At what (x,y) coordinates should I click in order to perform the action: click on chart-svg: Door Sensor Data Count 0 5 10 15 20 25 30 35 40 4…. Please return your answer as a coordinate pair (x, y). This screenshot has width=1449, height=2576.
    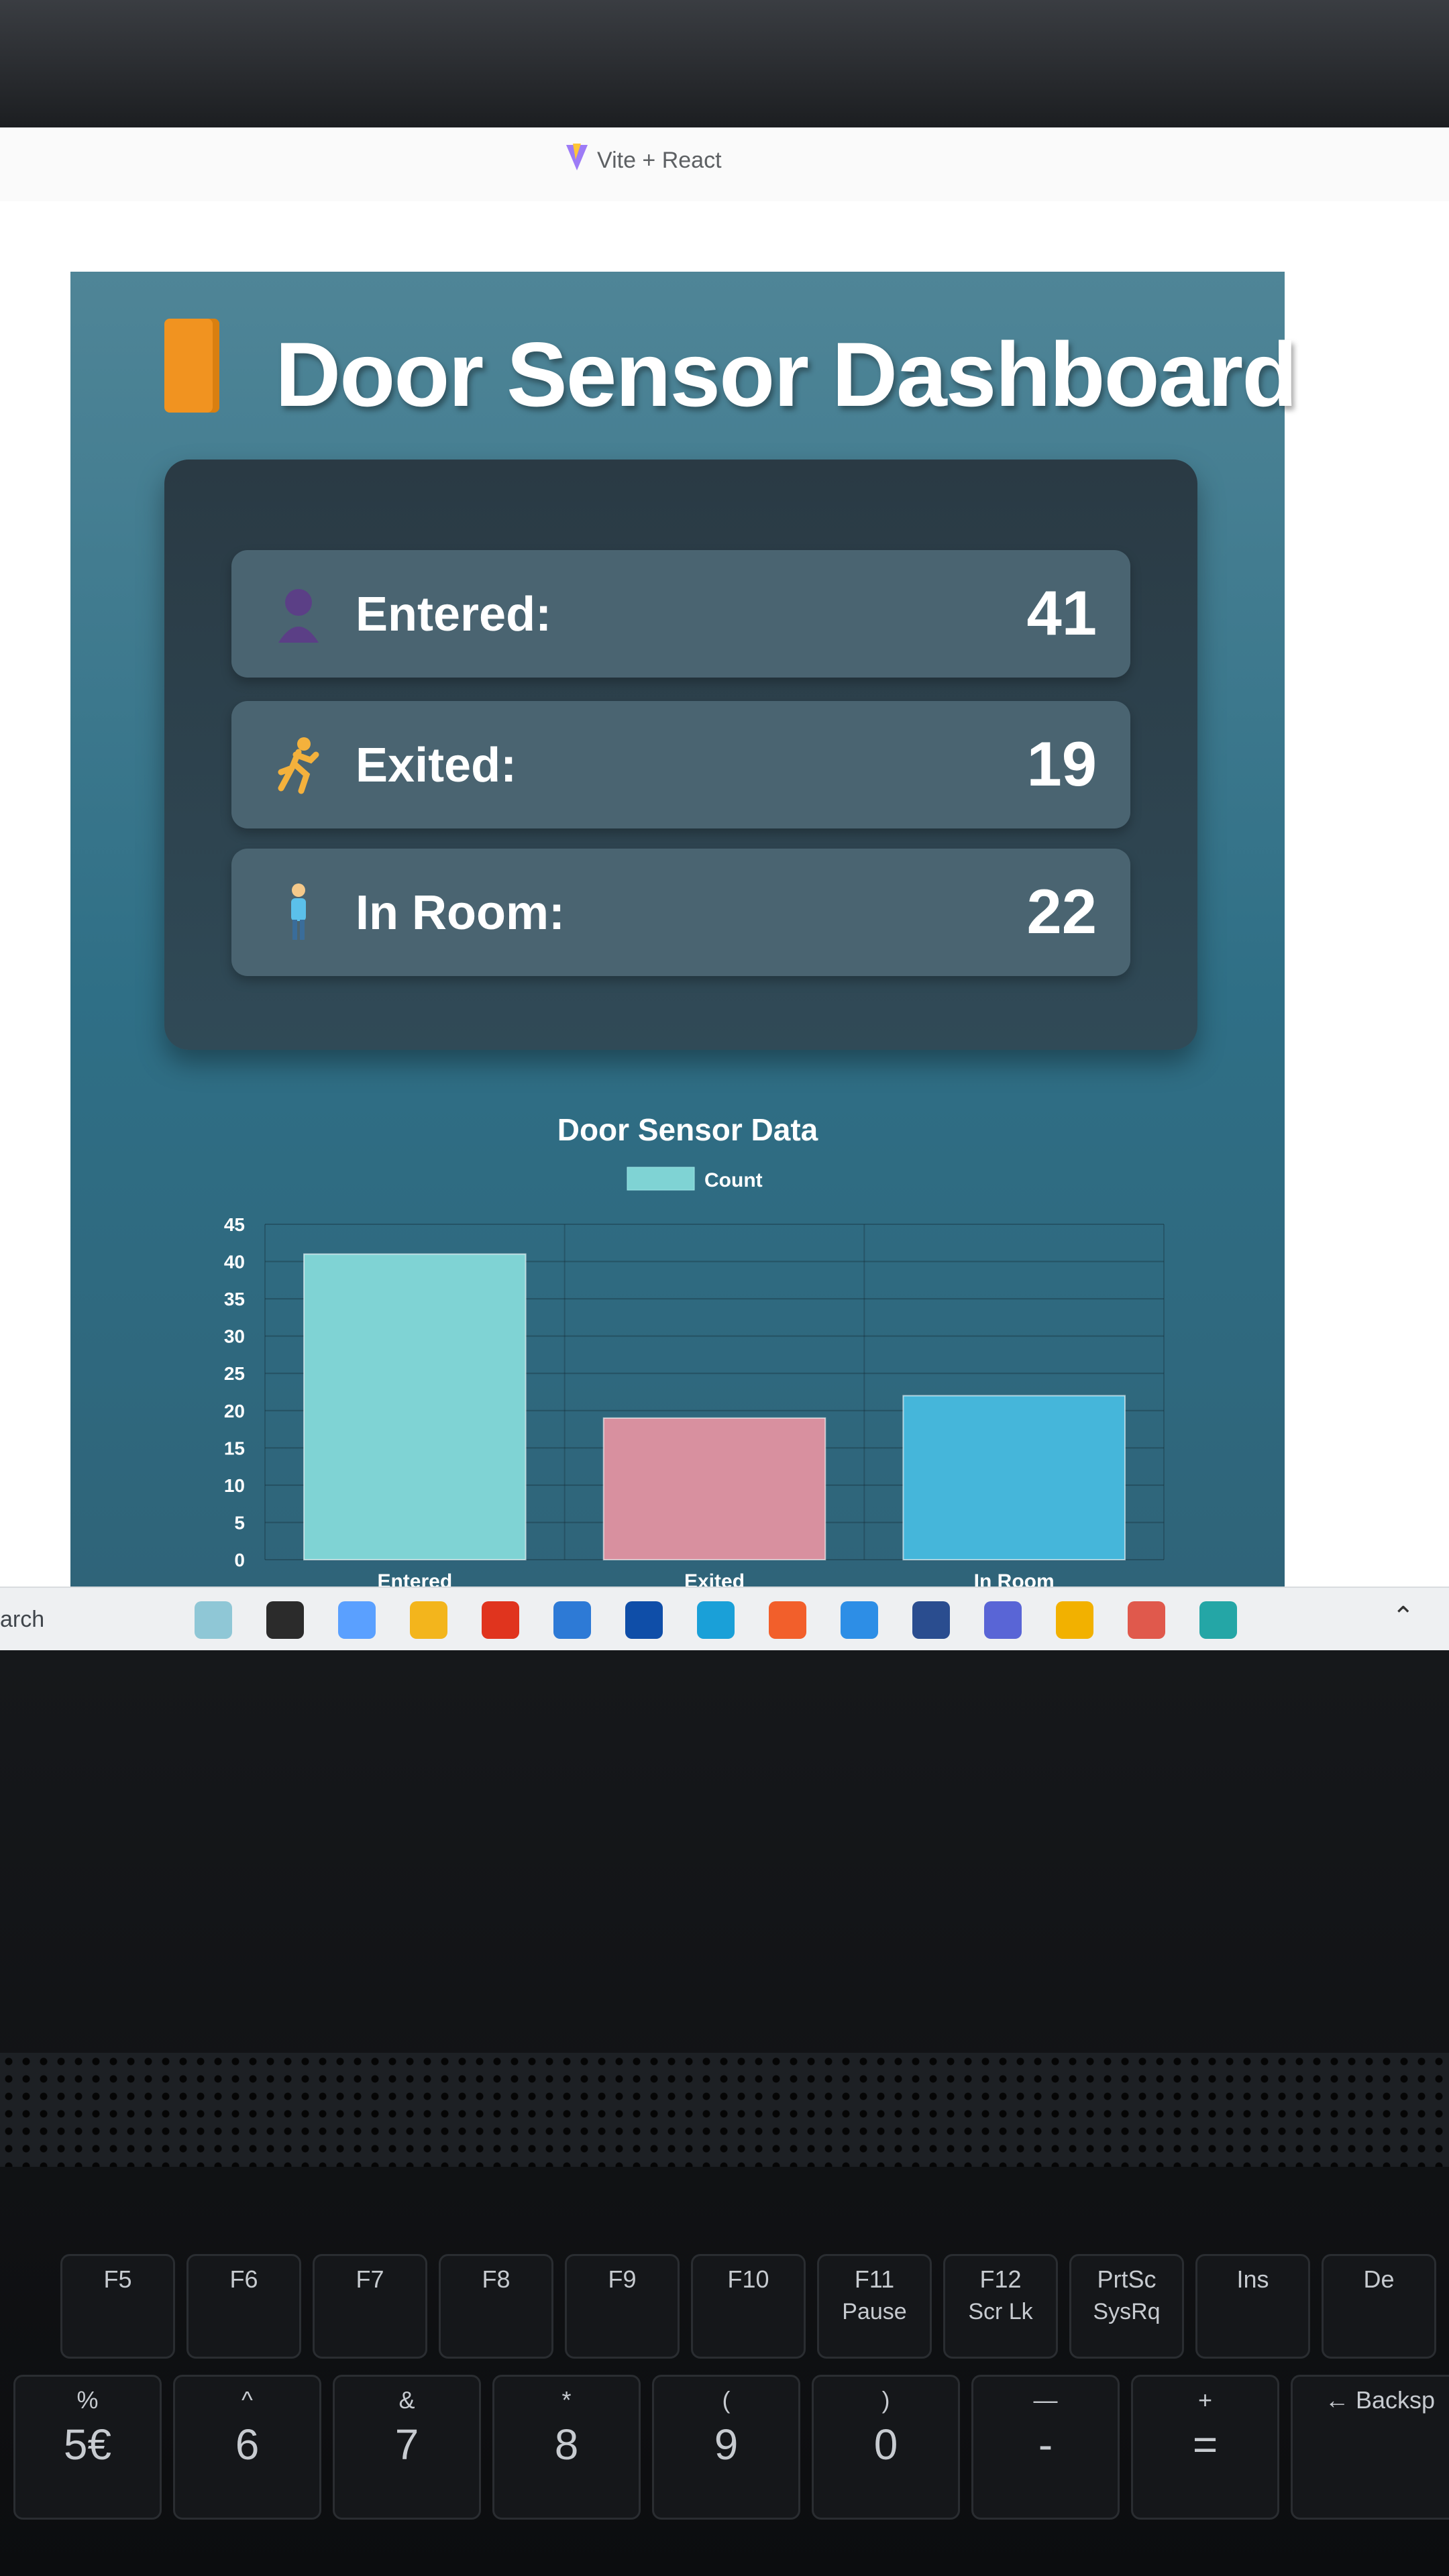
    Looking at the image, I should click on (694, 1349).